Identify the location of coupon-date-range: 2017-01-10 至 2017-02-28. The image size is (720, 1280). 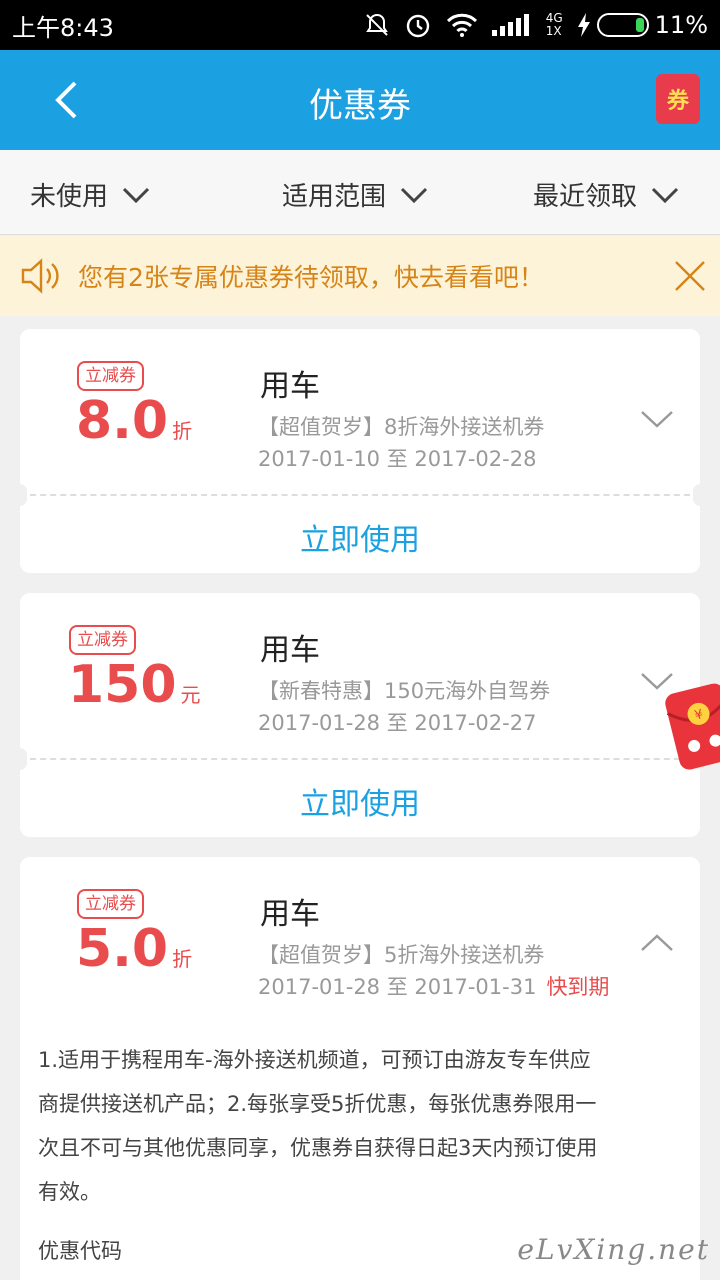
(397, 459).